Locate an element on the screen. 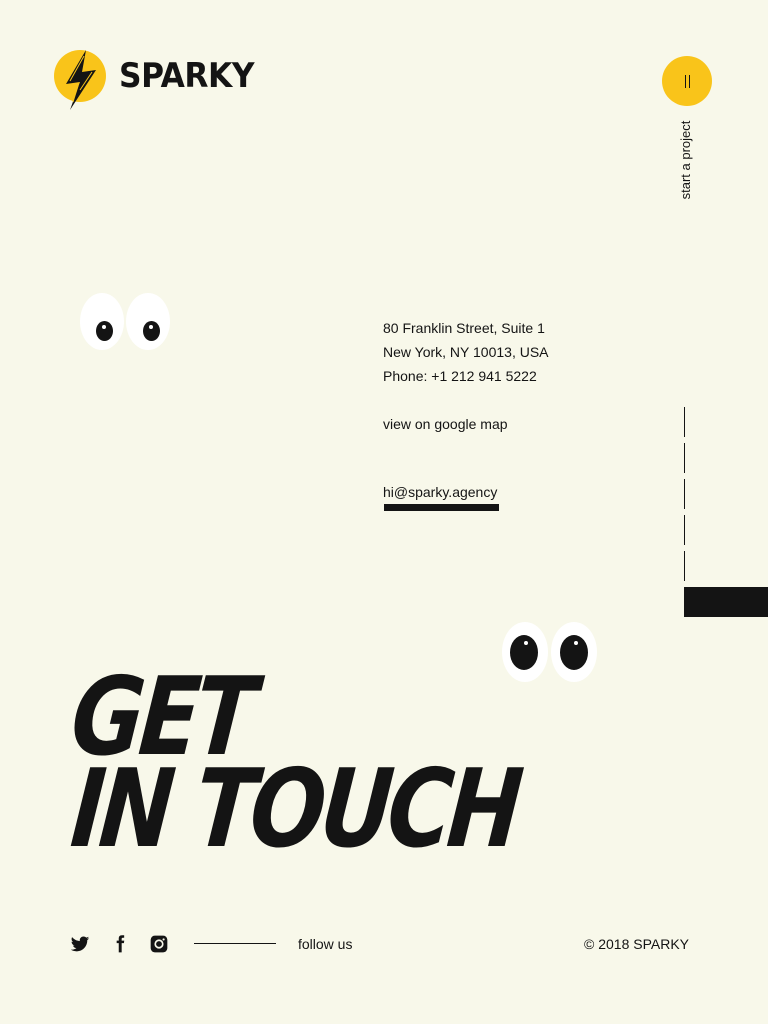  follow-us-label: follow us is located at coordinates (325, 944).